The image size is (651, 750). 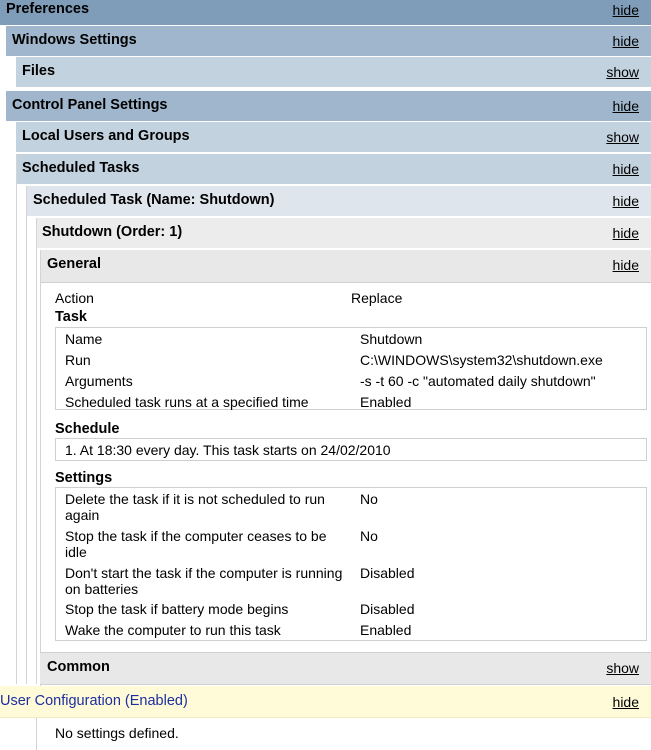 What do you see at coordinates (106, 136) in the screenshot?
I see `local-users-title: Local Users and Groups` at bounding box center [106, 136].